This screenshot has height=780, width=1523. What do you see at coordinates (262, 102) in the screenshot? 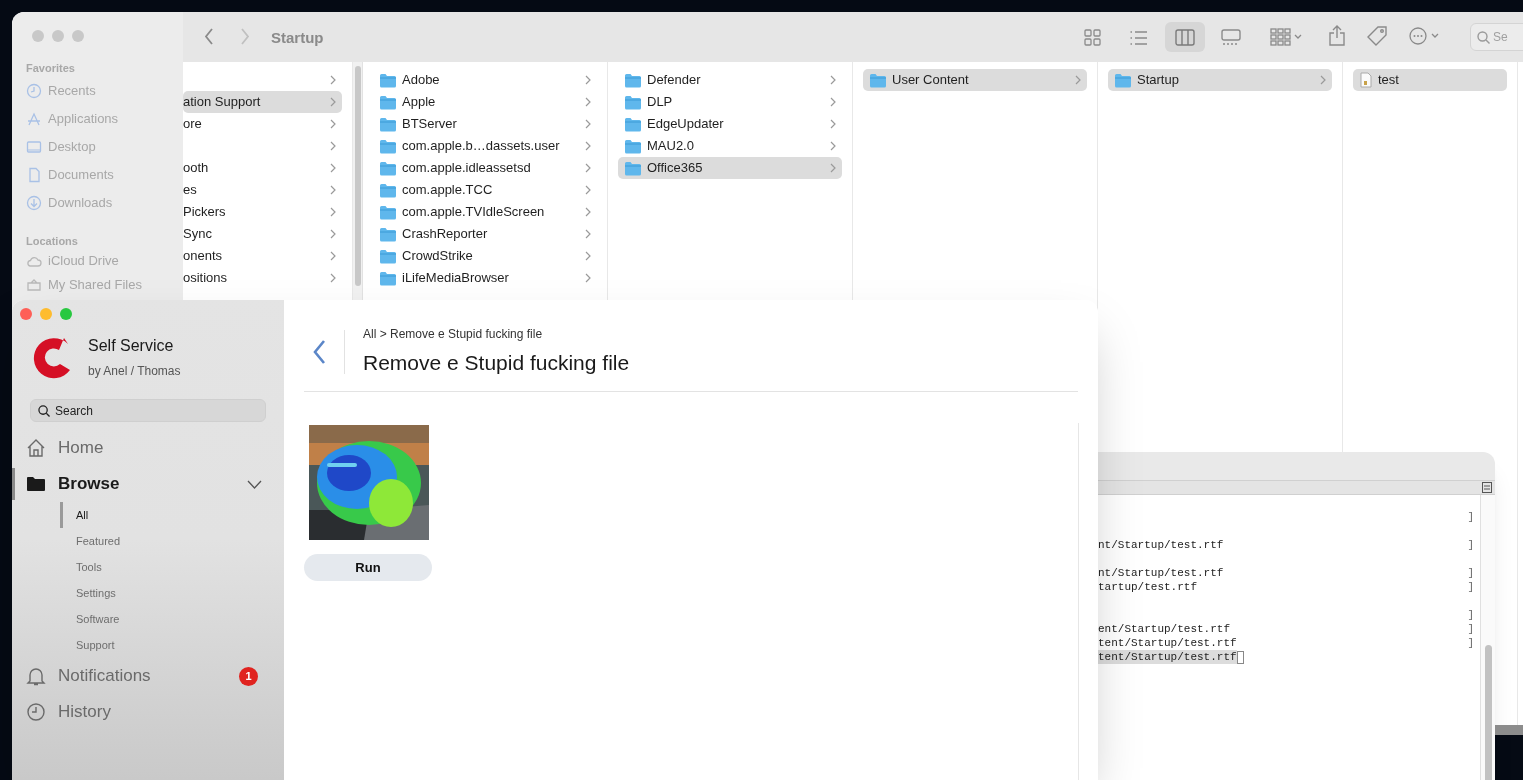
I see `file-row: ation Support` at bounding box center [262, 102].